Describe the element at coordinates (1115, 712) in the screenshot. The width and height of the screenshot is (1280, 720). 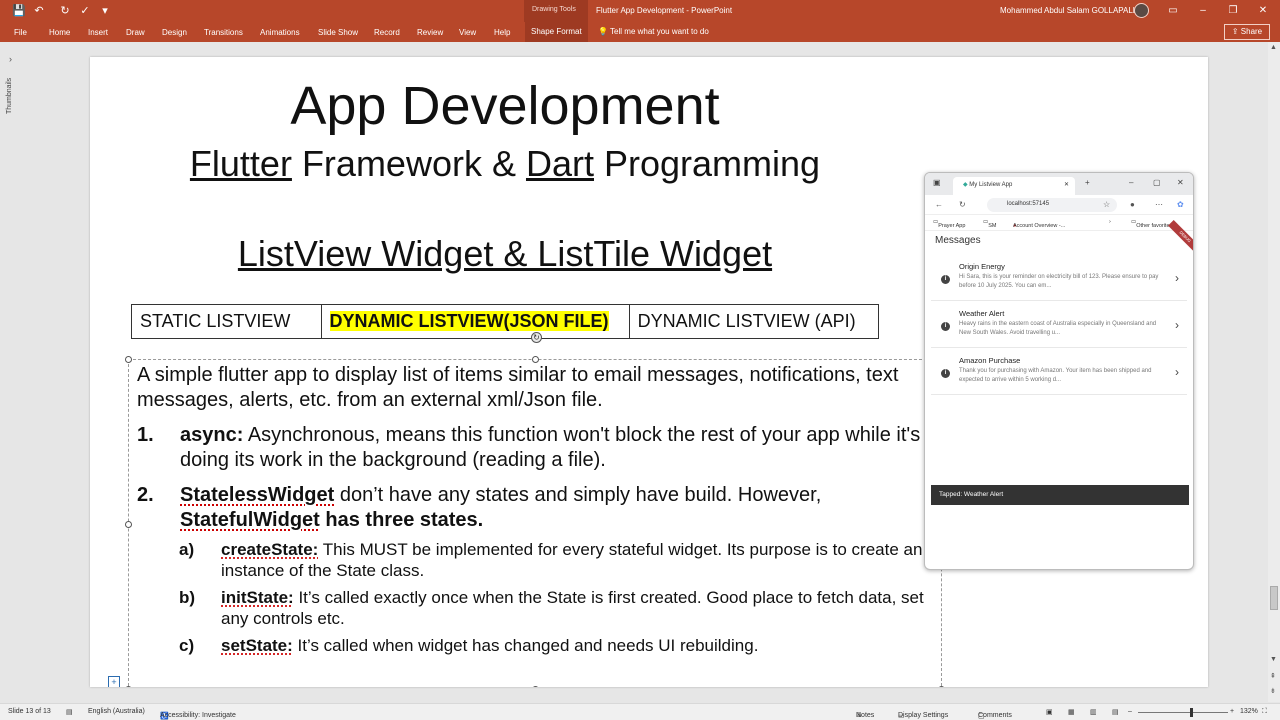
I see `slideshow-view-icon: ▤` at that location.